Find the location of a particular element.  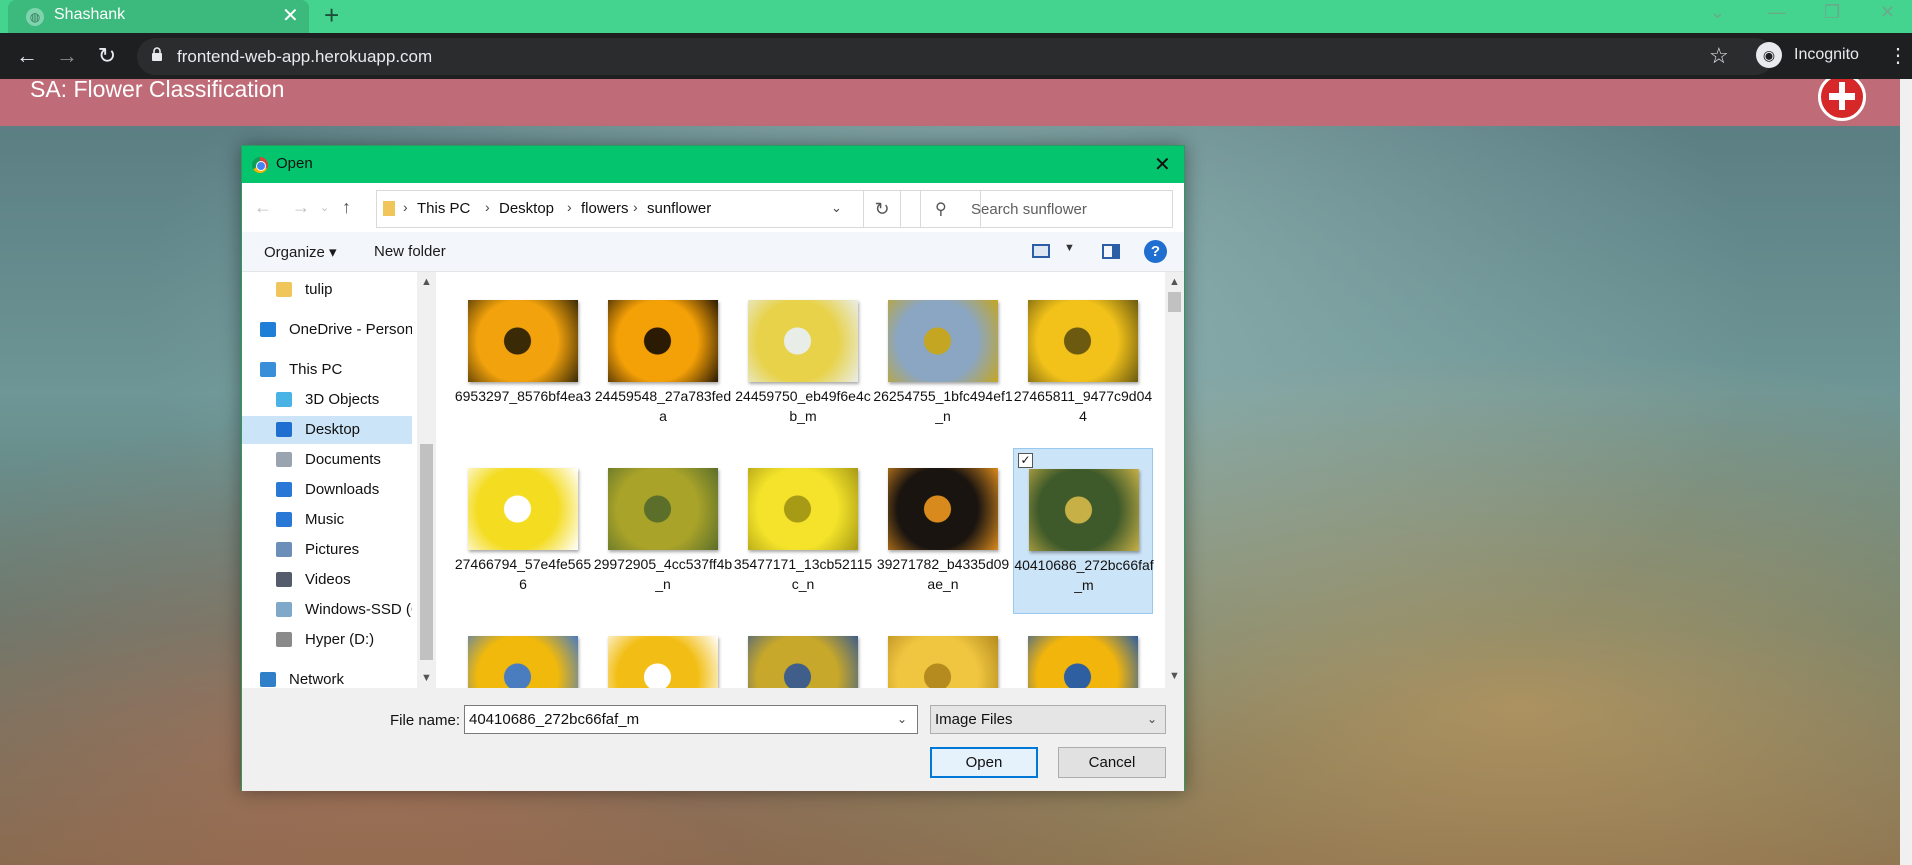

nav-scroll-thumb is located at coordinates (426, 552).